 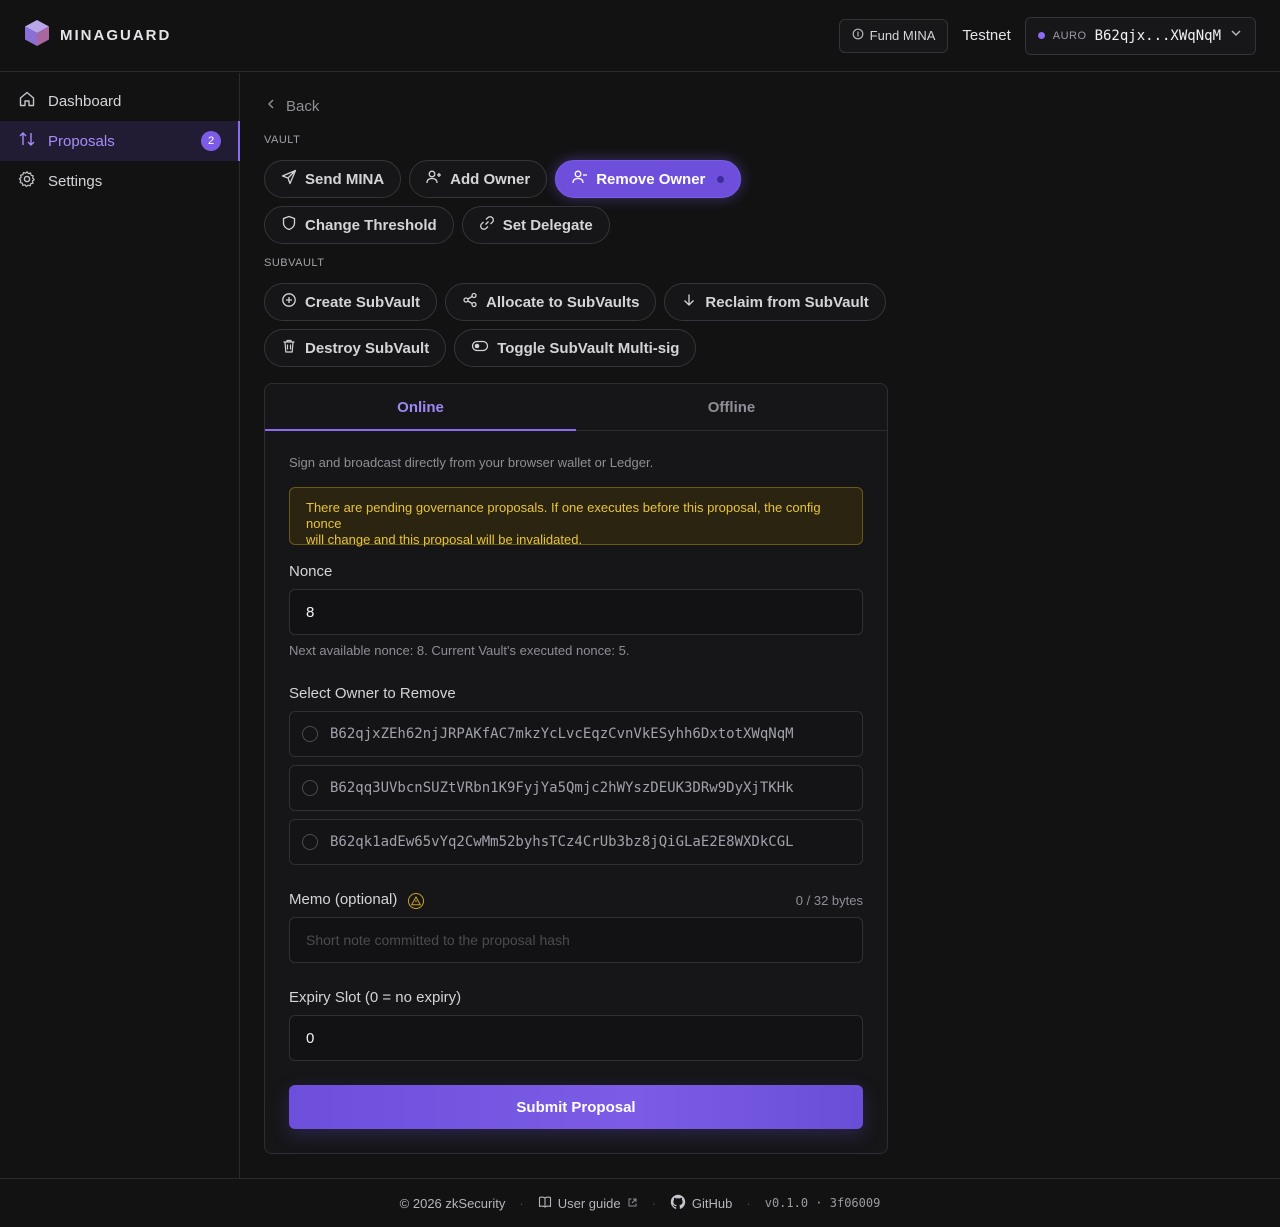 I want to click on app-version: v0.1.0 · 3f06009, so click(x=822, y=1203).